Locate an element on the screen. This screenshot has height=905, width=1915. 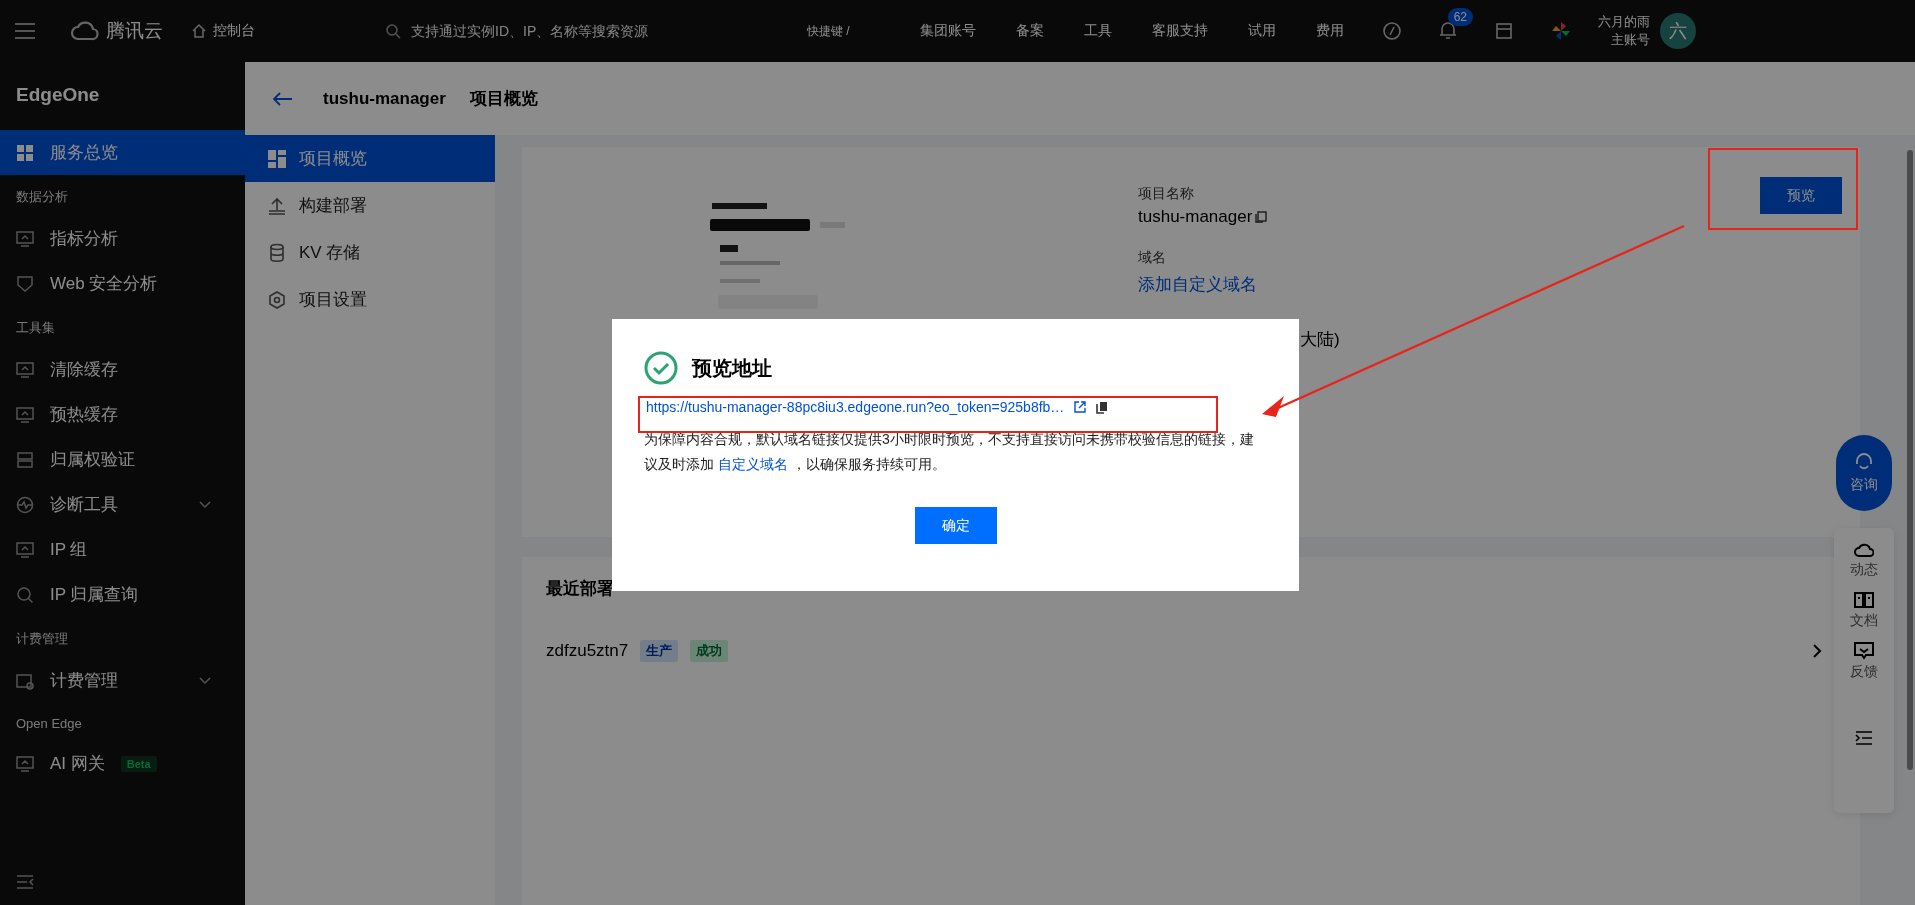
page-title: 项目概览 is located at coordinates (503, 99).